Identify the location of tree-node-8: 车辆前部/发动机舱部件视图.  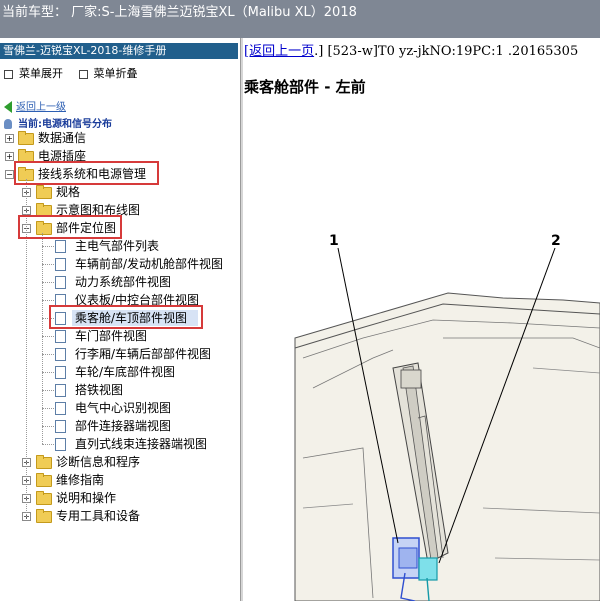
(119, 264).